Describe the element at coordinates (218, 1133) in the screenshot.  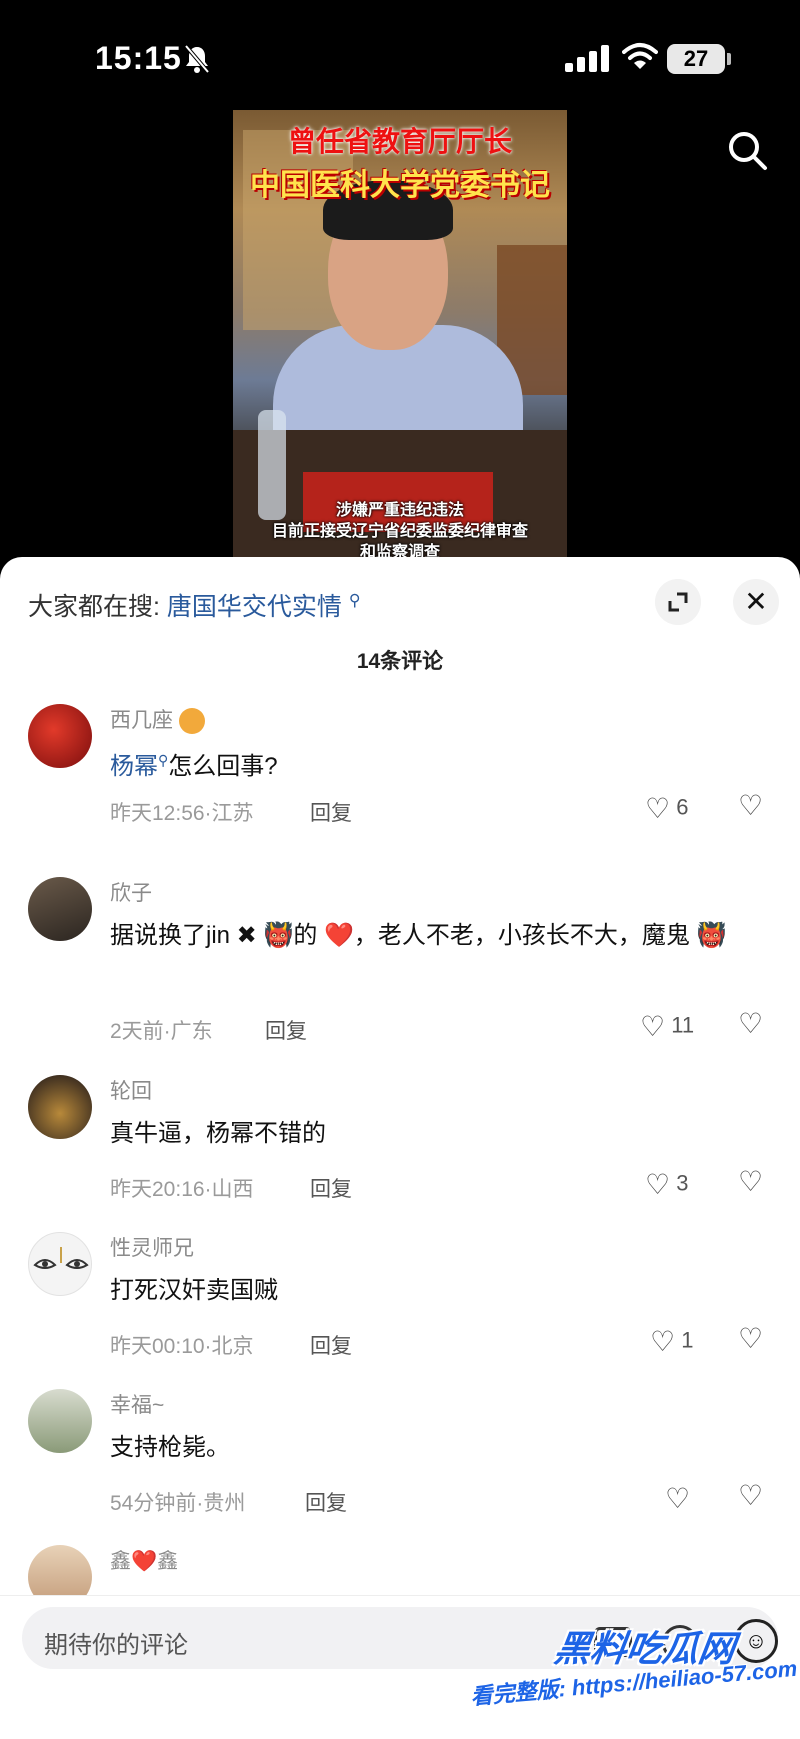
I see `comment-text: 真牛逼，杨幂不错的` at that location.